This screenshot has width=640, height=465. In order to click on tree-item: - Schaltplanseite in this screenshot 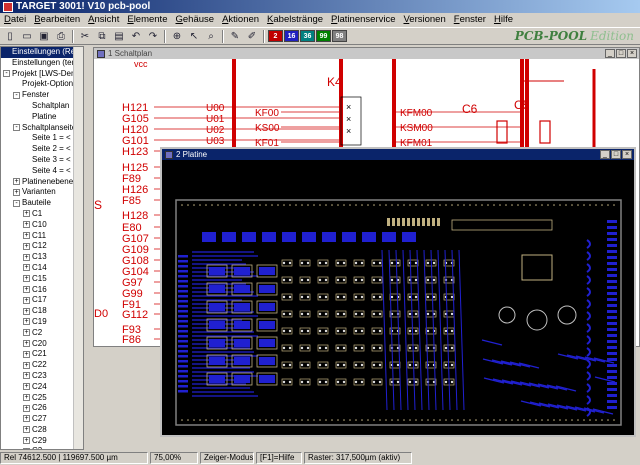, I will do `click(42, 128)`.